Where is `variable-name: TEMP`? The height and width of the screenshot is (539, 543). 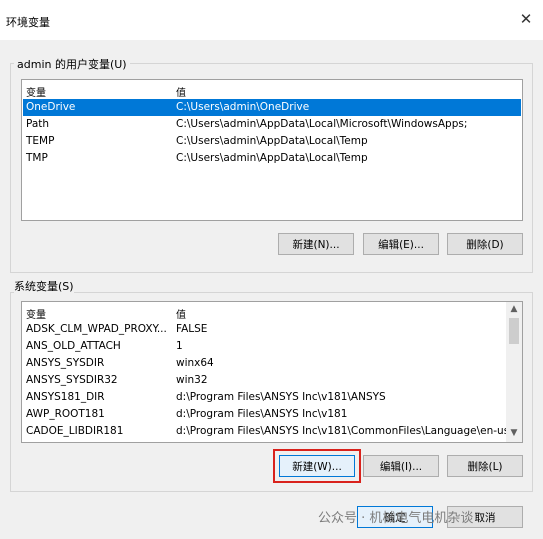 variable-name: TEMP is located at coordinates (40, 141).